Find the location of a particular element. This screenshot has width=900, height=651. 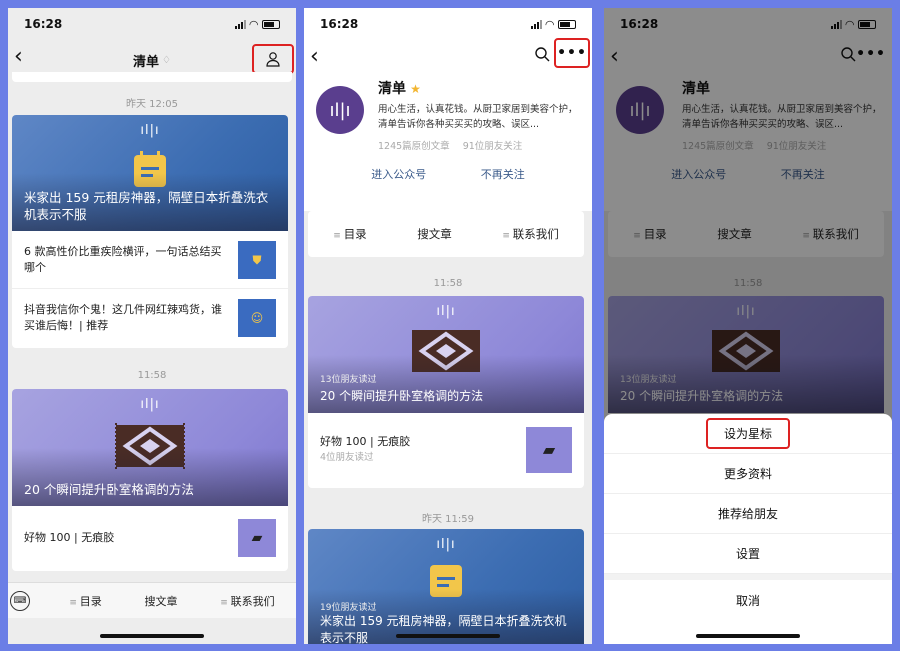

list-item: 好物 100 | 无痕胶 4位朋友读过 ▰ is located at coordinates (446, 450).